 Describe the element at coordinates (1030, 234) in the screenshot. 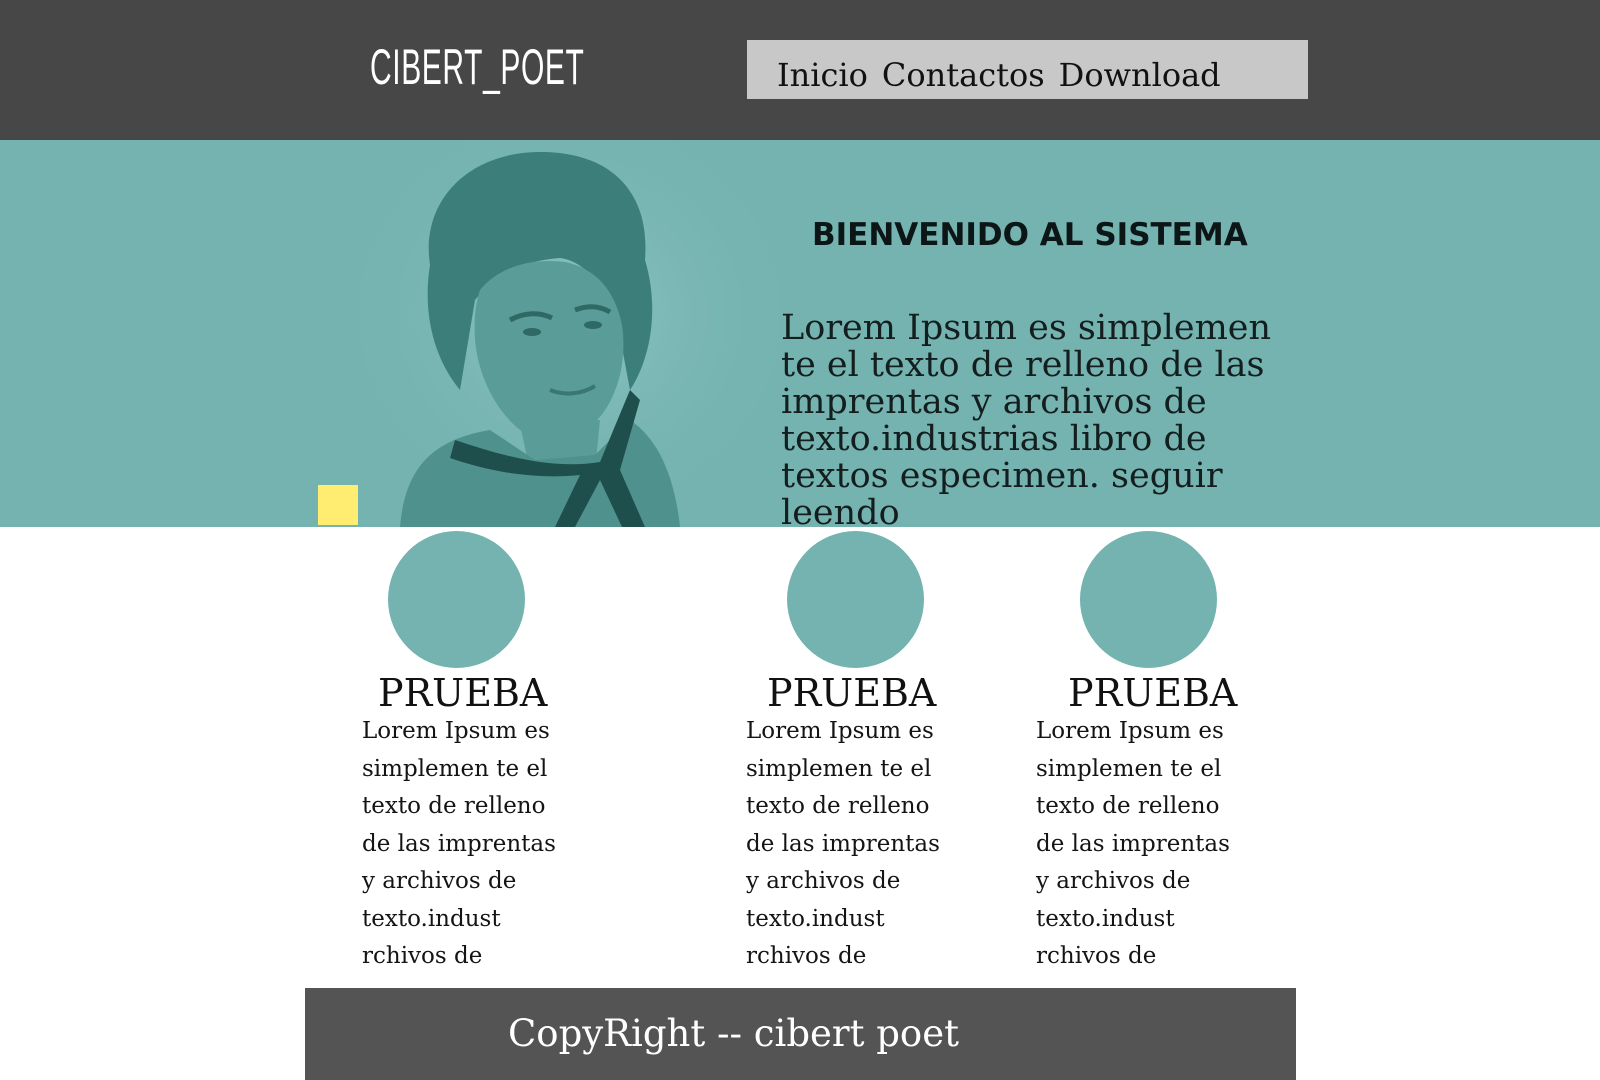

I see `hero-title: BIENVENIDO AL SISTEMA` at that location.